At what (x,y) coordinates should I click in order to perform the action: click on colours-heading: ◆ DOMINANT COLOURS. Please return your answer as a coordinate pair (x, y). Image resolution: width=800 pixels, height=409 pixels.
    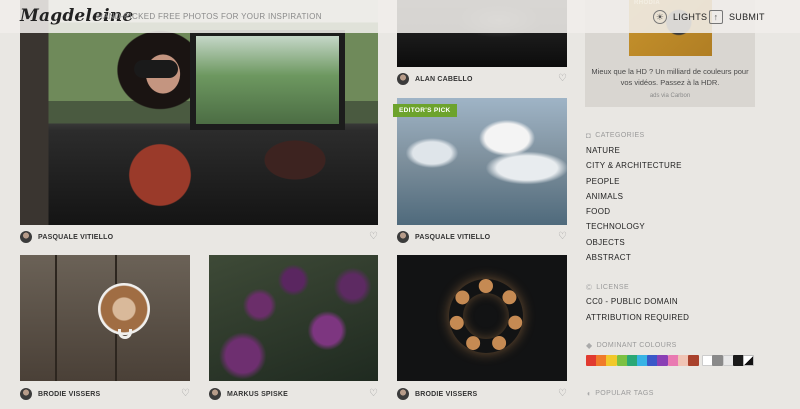
    Looking at the image, I should click on (631, 345).